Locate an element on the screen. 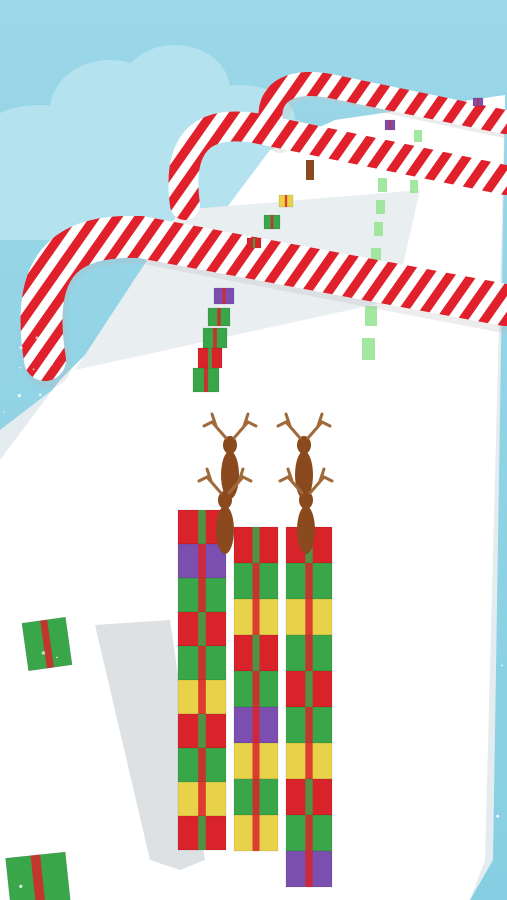 Image resolution: width=507 pixels, height=900 pixels. reindeer-icon is located at coordinates (310, 170).